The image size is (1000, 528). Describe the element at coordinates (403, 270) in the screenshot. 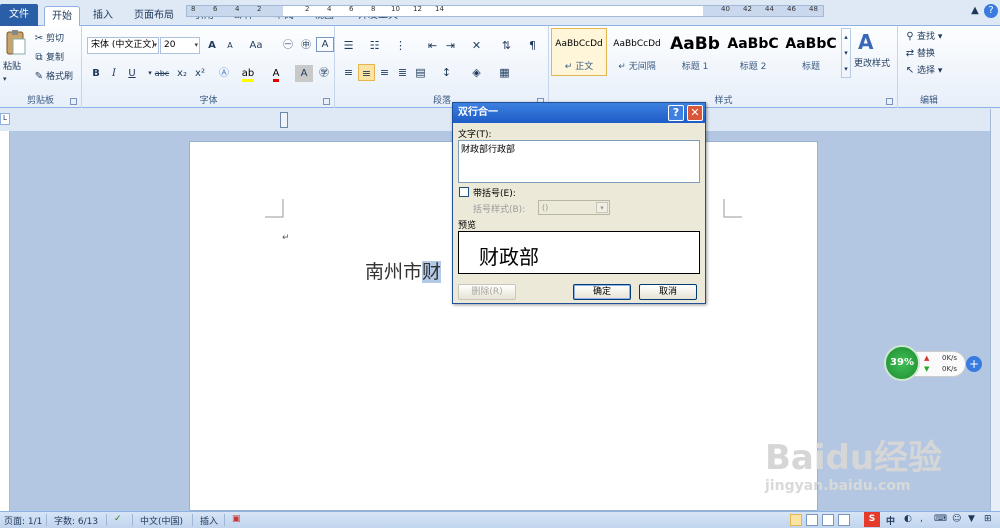

I see `document-text: 南州市财` at that location.